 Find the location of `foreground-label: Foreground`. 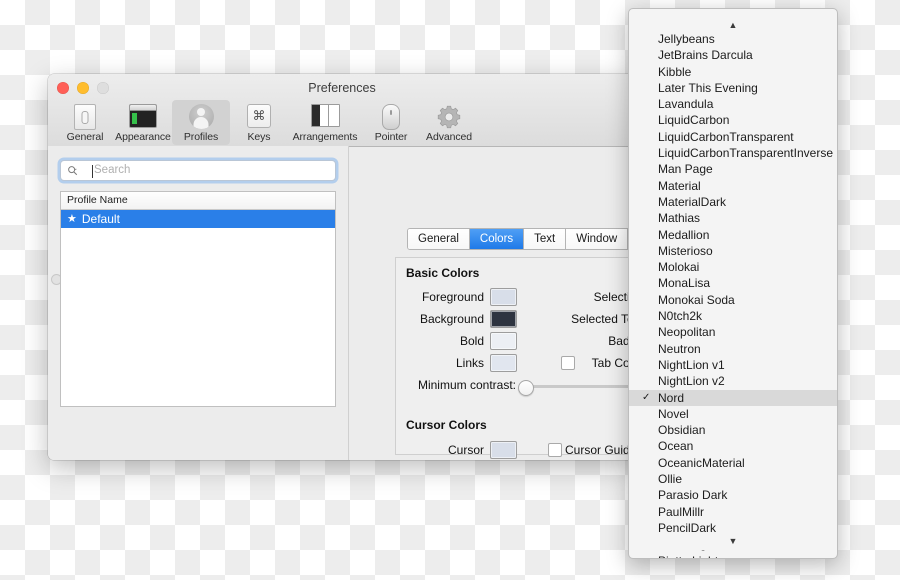

foreground-label: Foreground is located at coordinates (452, 297).